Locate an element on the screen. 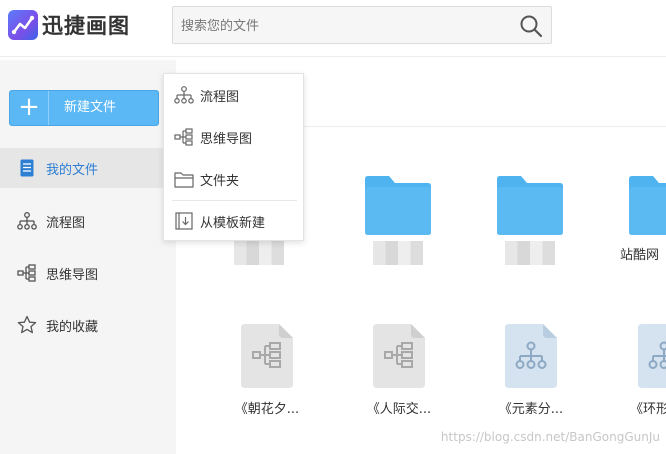 Image resolution: width=666 pixels, height=454 pixels. sidebar-item-label: 我的文件 is located at coordinates (72, 170).